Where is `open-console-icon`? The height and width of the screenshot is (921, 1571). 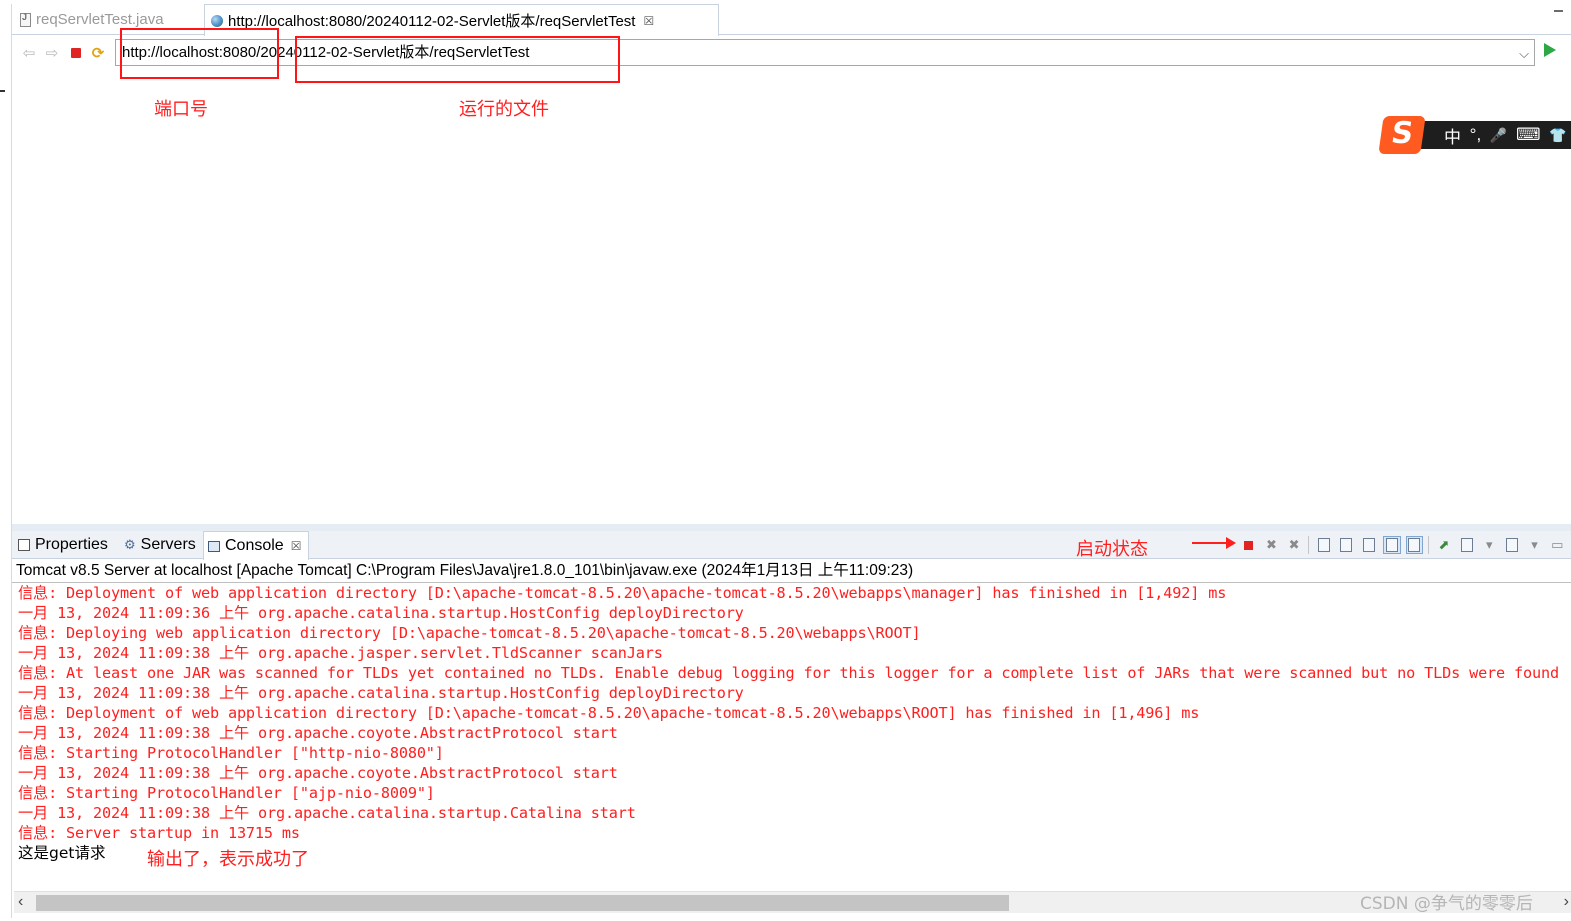
open-console-icon is located at coordinates (1512, 545).